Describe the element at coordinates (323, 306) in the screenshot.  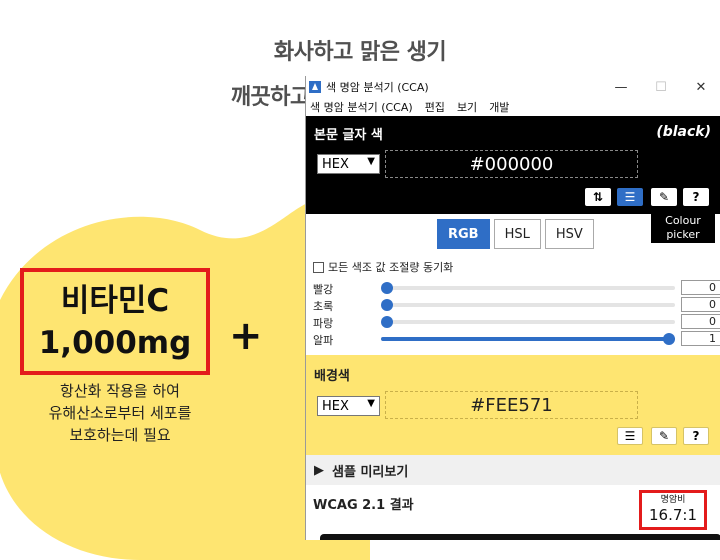
I see `slider-label: 초록` at that location.